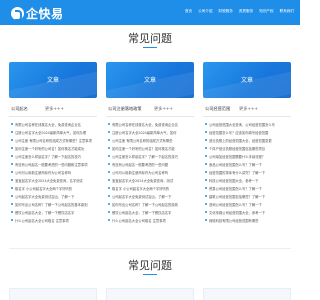  I want to click on section-title: 常见问题, so click(150, 38).